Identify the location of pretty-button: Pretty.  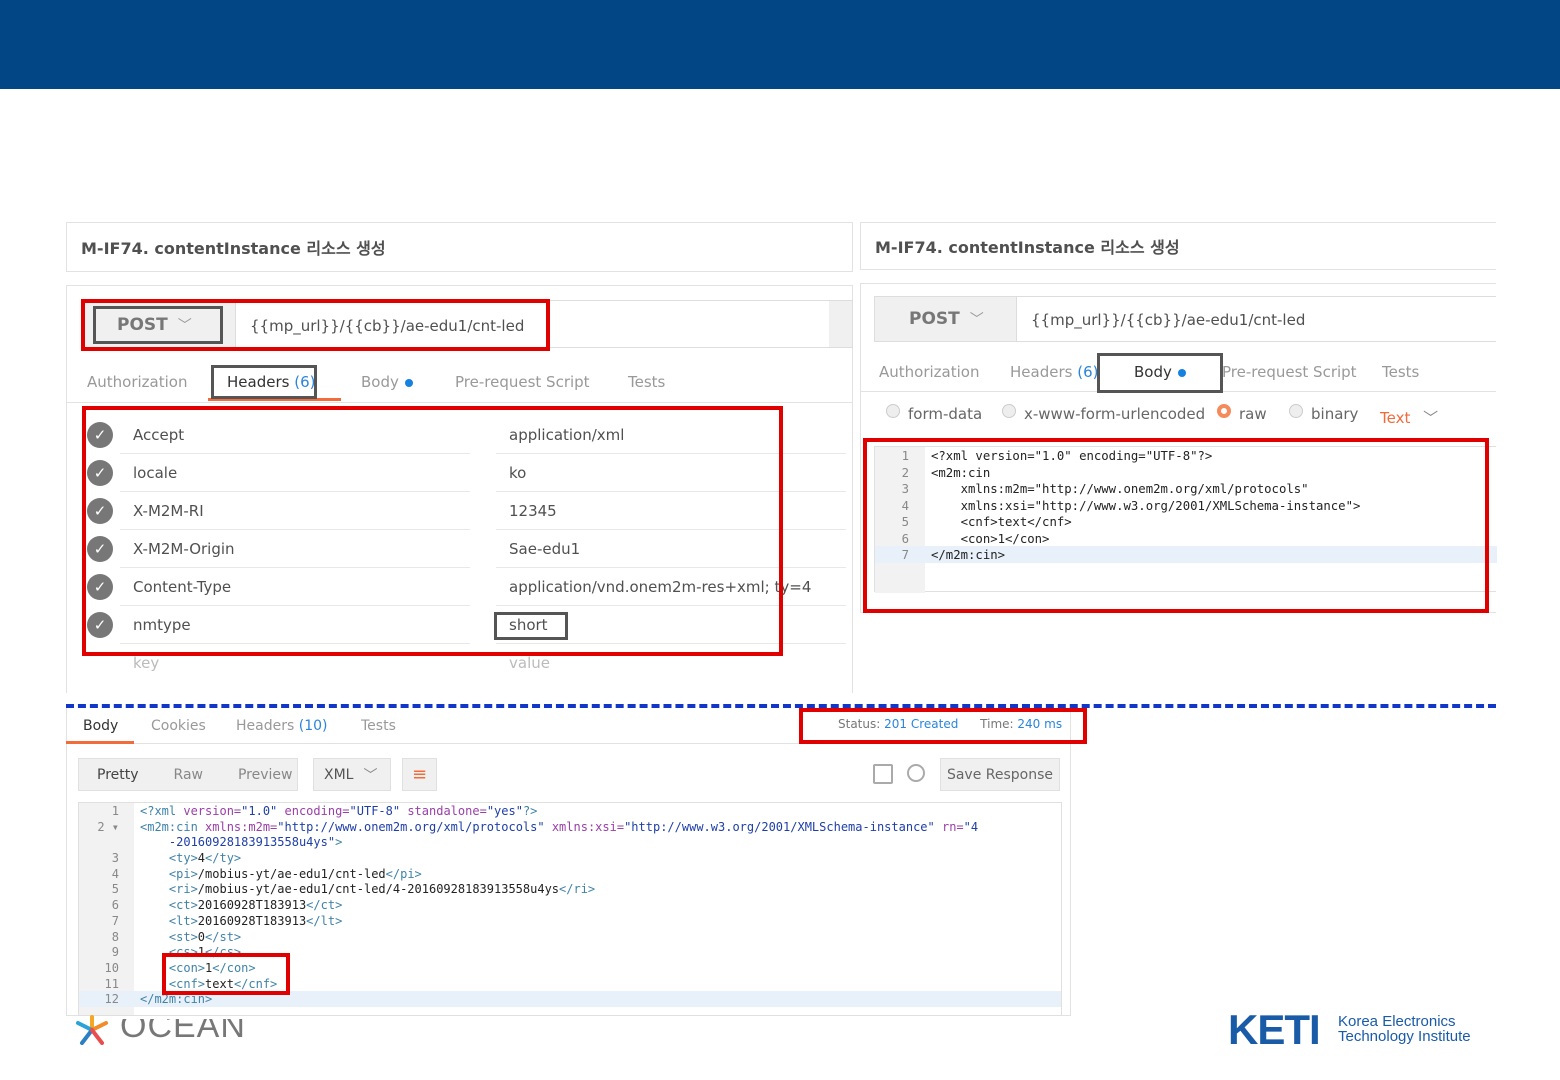
(118, 775).